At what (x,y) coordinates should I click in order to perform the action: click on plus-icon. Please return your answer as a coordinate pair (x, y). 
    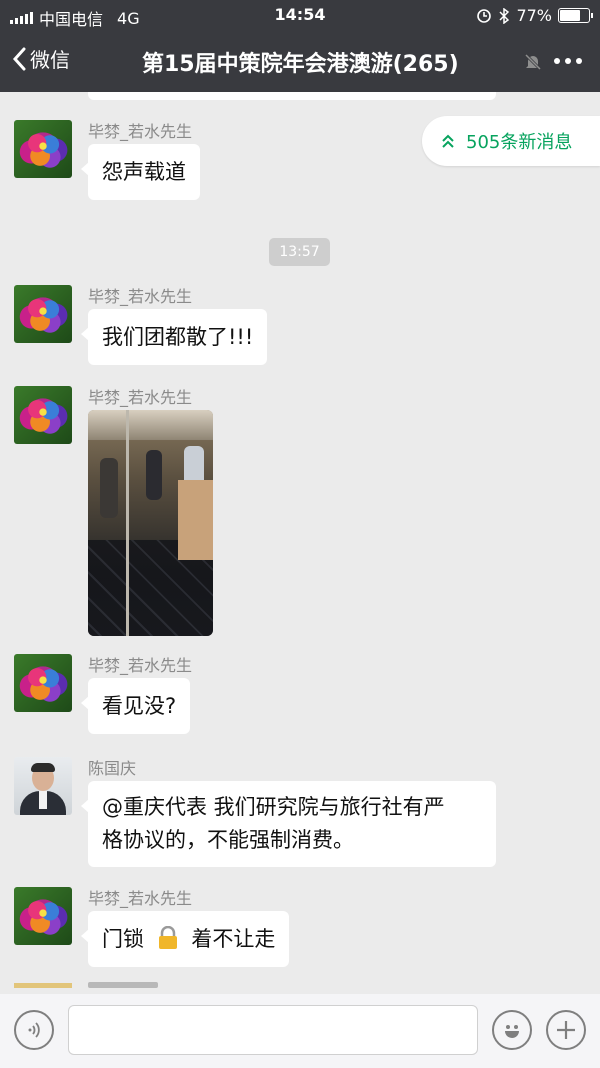
    Looking at the image, I should click on (566, 1030).